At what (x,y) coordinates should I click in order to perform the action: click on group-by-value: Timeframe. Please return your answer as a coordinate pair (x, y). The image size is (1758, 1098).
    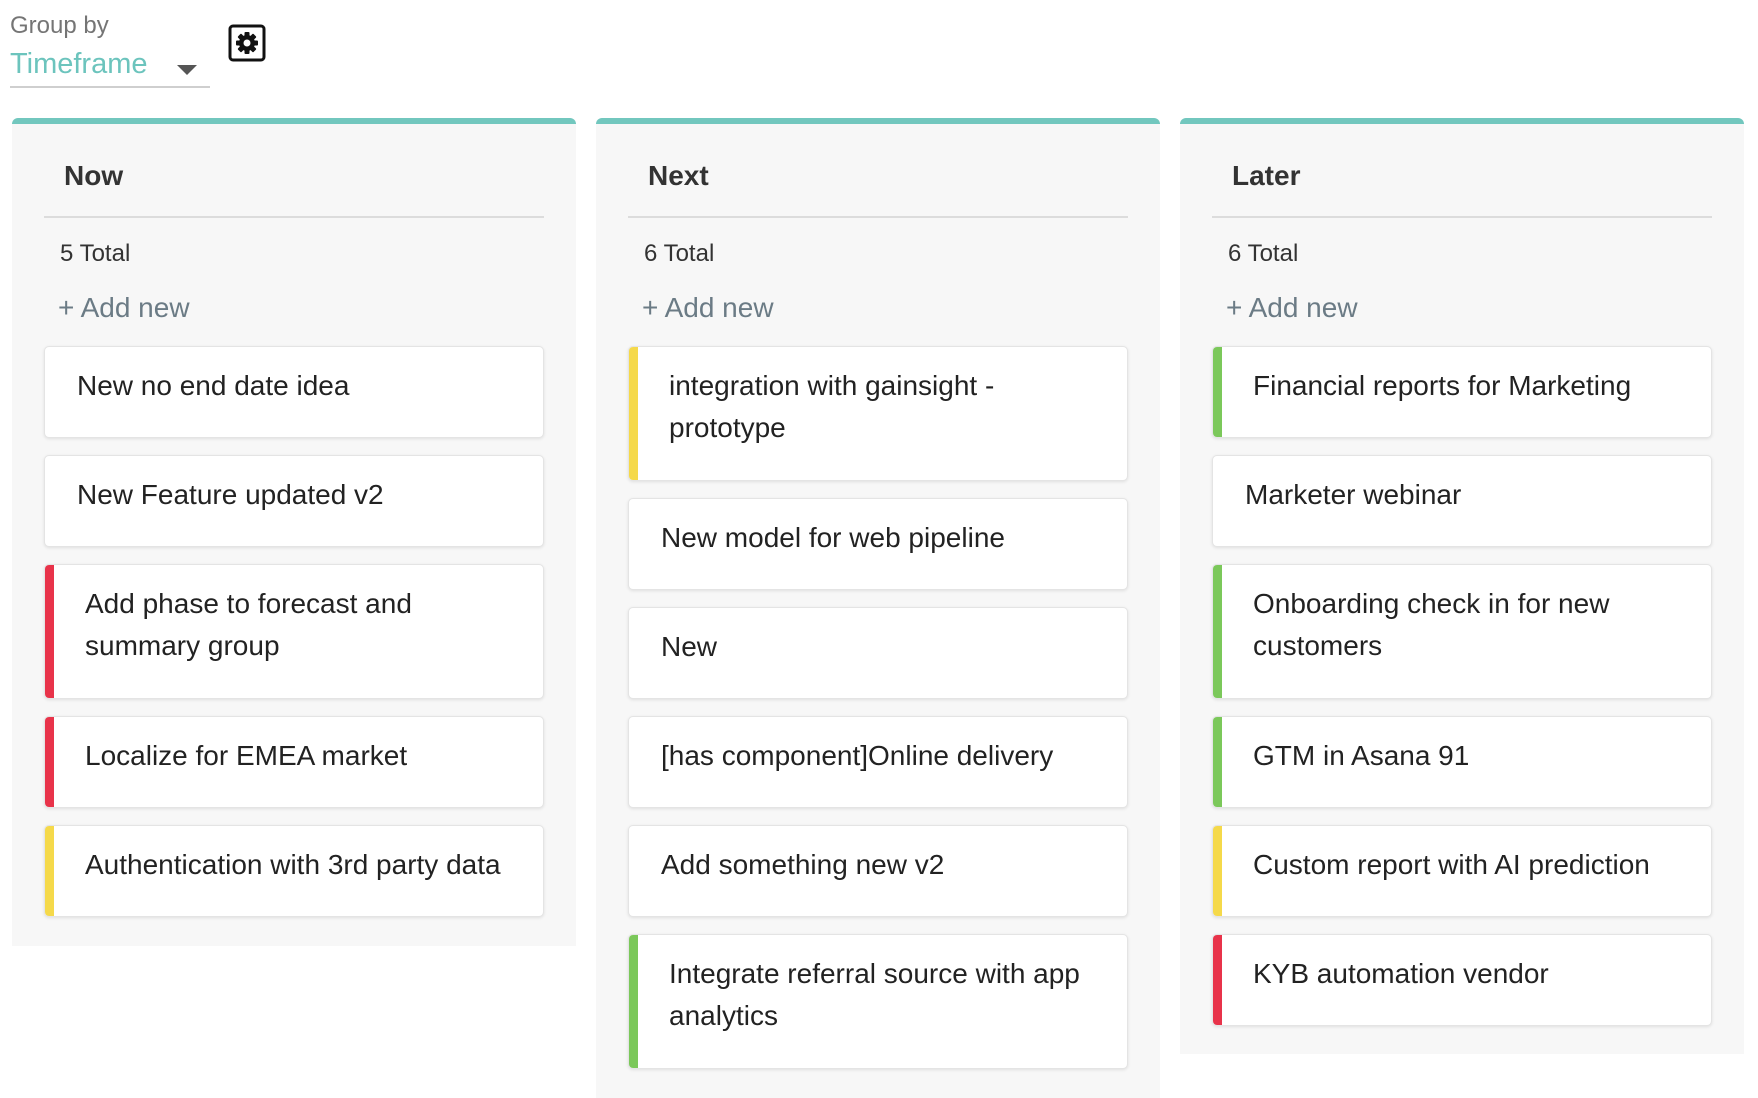
    Looking at the image, I should click on (79, 64).